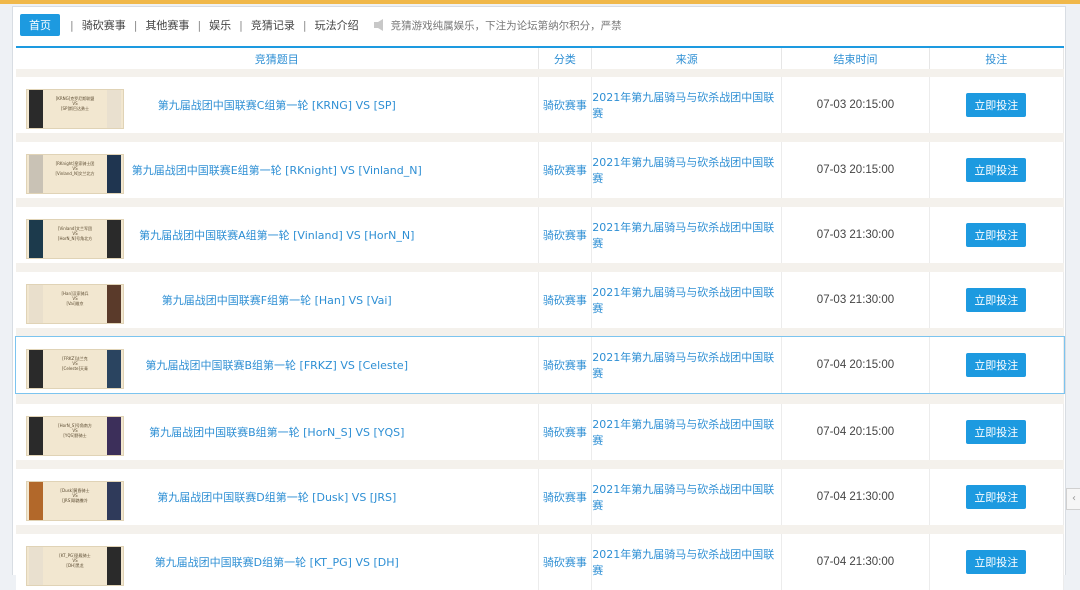 Image resolution: width=1080 pixels, height=590 pixels. What do you see at coordinates (856, 58) in the screenshot?
I see `header-end-time: 结束时间` at bounding box center [856, 58].